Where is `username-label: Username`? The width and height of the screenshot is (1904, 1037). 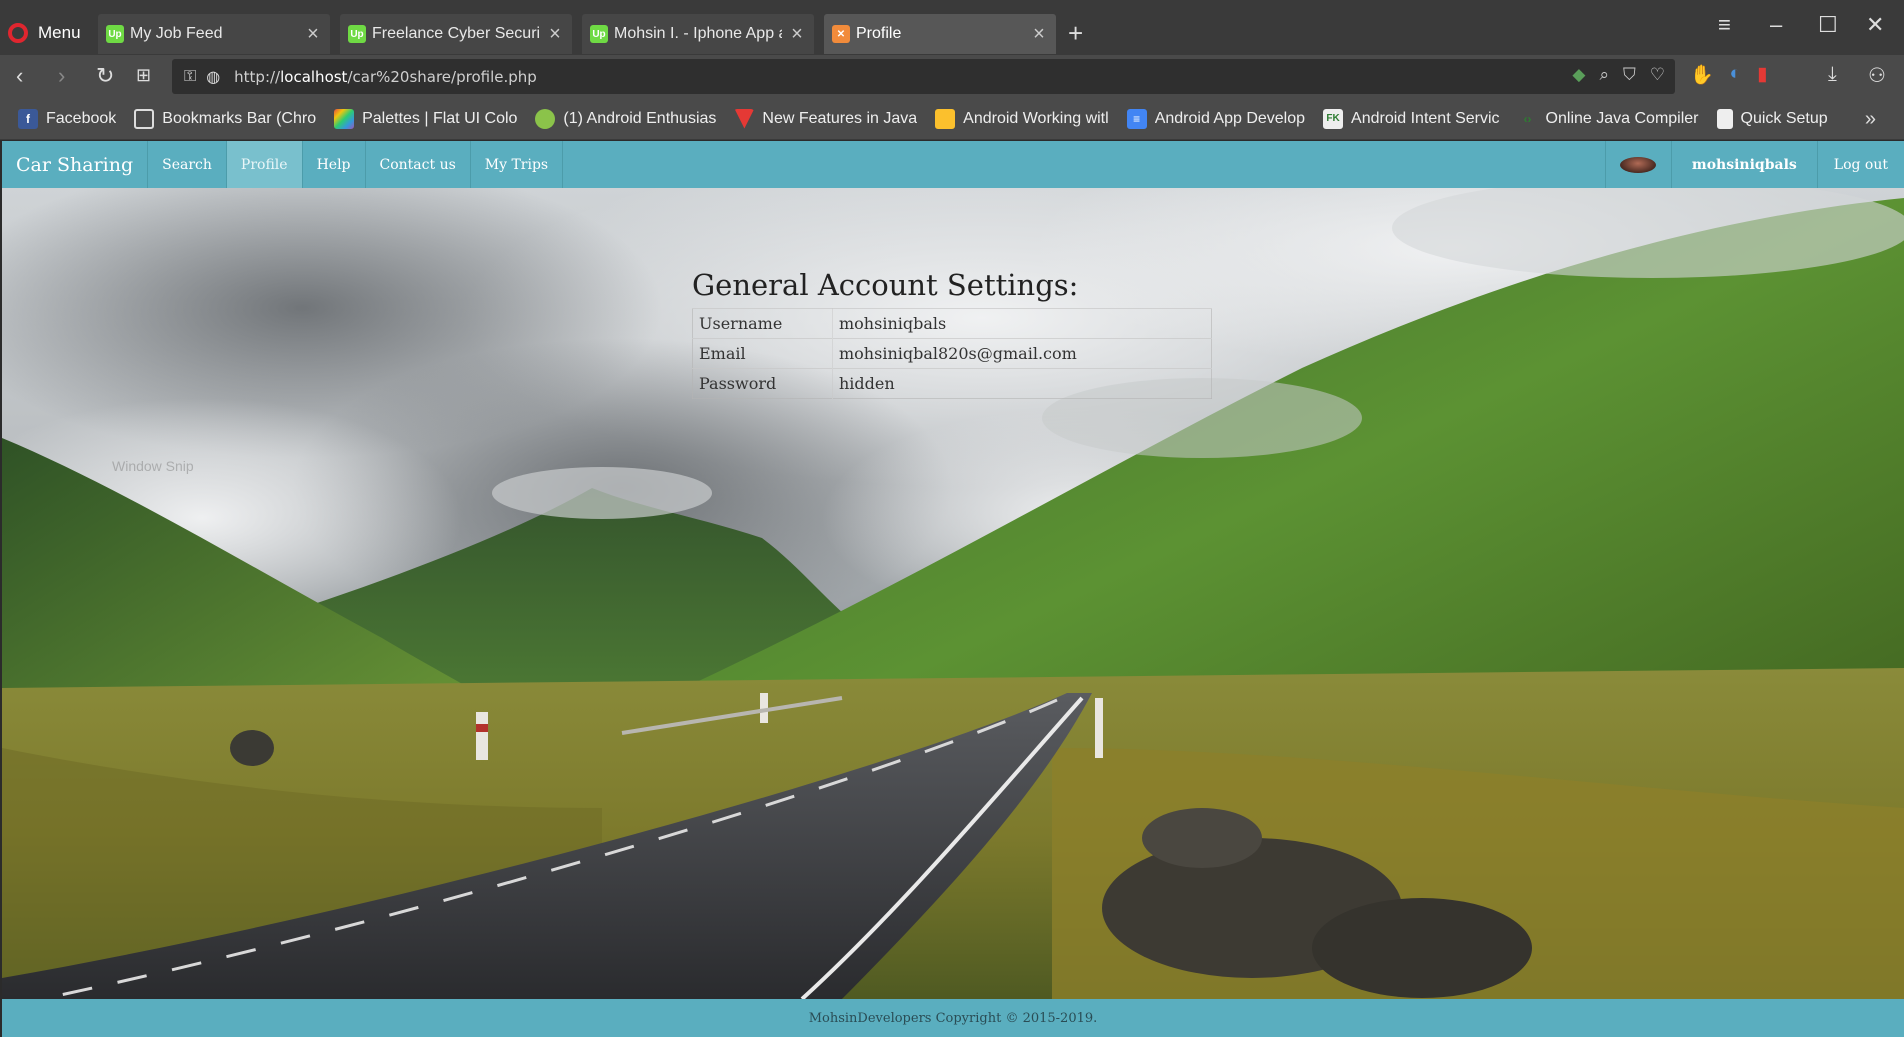 username-label: Username is located at coordinates (762, 323).